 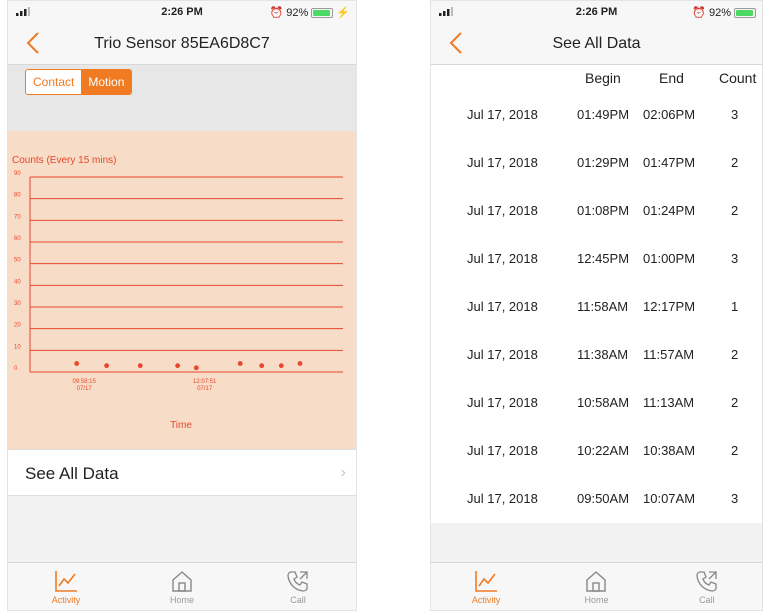 What do you see at coordinates (297, 581) in the screenshot?
I see `call-icon` at bounding box center [297, 581].